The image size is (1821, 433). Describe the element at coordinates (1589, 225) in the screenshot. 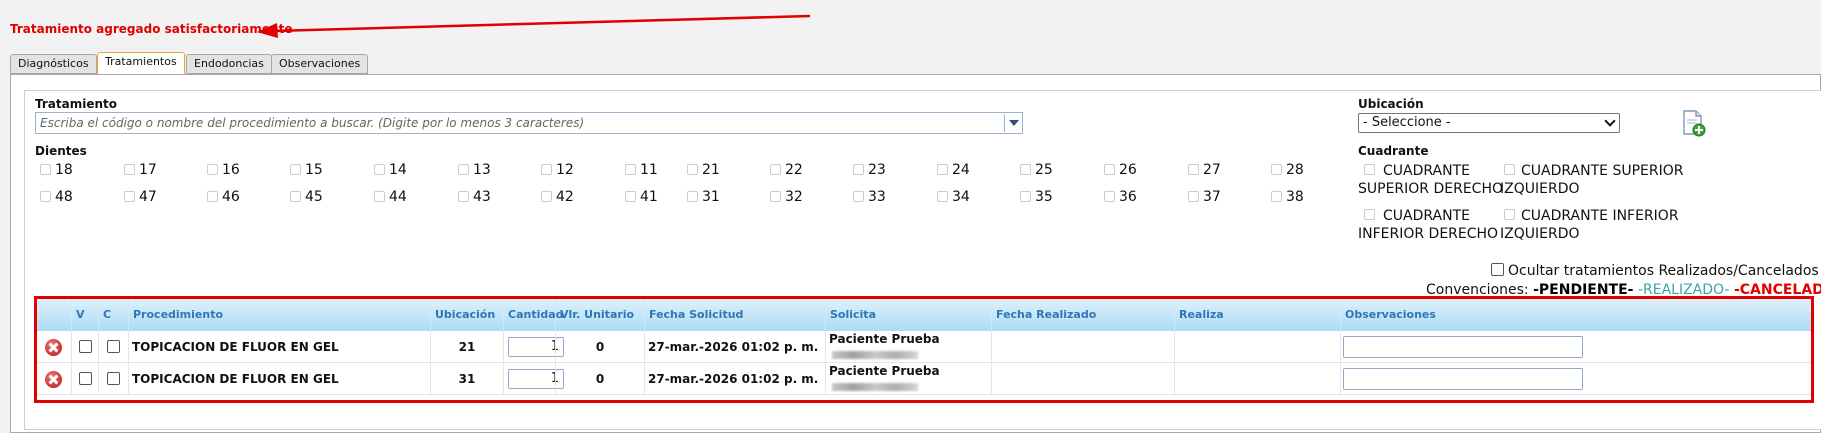

I see `cuadrante-inferior-izquierdo-label: CUADRANTE INFERIOR IZQUIERDO` at that location.